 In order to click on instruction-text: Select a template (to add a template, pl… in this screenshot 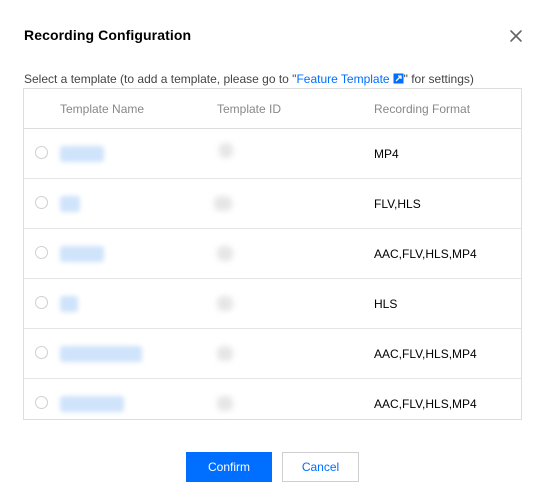, I will do `click(249, 79)`.